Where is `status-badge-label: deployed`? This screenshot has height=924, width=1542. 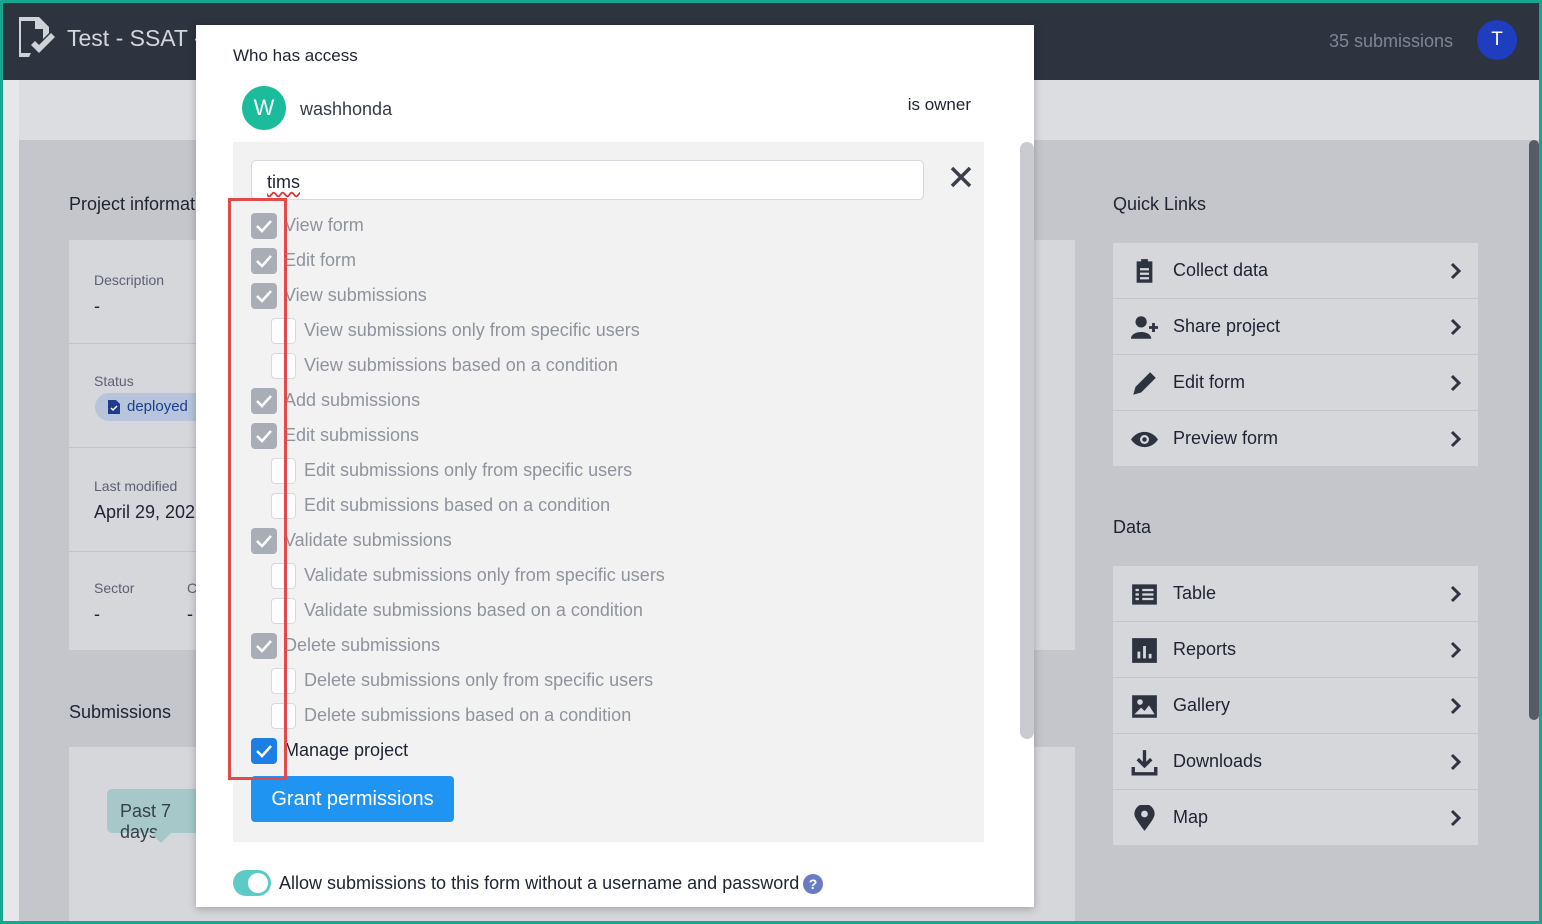 status-badge-label: deployed is located at coordinates (157, 406).